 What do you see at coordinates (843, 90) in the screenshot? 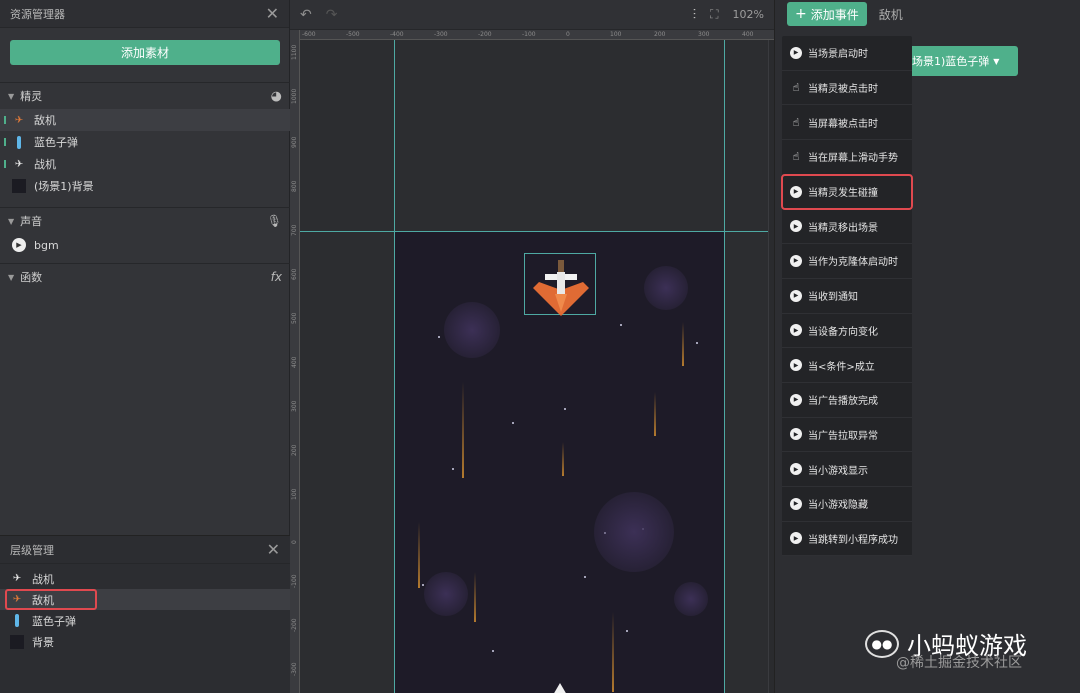
I see `event-menu-item-label: 当精灵被点击时` at bounding box center [843, 90].